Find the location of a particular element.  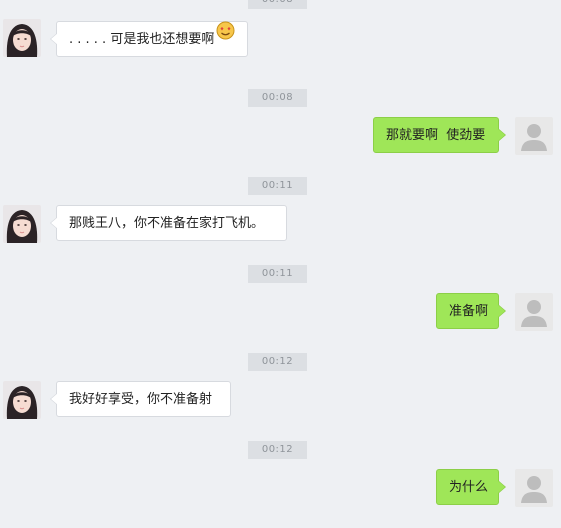

sent-message-bubble: 那就要啊 使劲要 is located at coordinates (439, 135).